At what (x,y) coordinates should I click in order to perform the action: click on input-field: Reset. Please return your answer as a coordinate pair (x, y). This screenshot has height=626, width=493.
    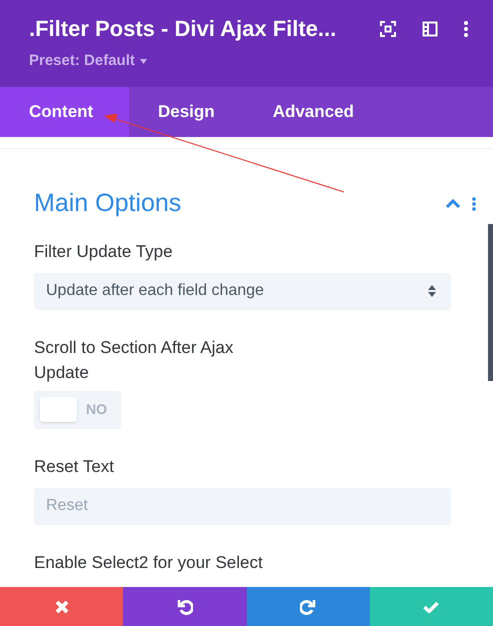
    Looking at the image, I should click on (242, 506).